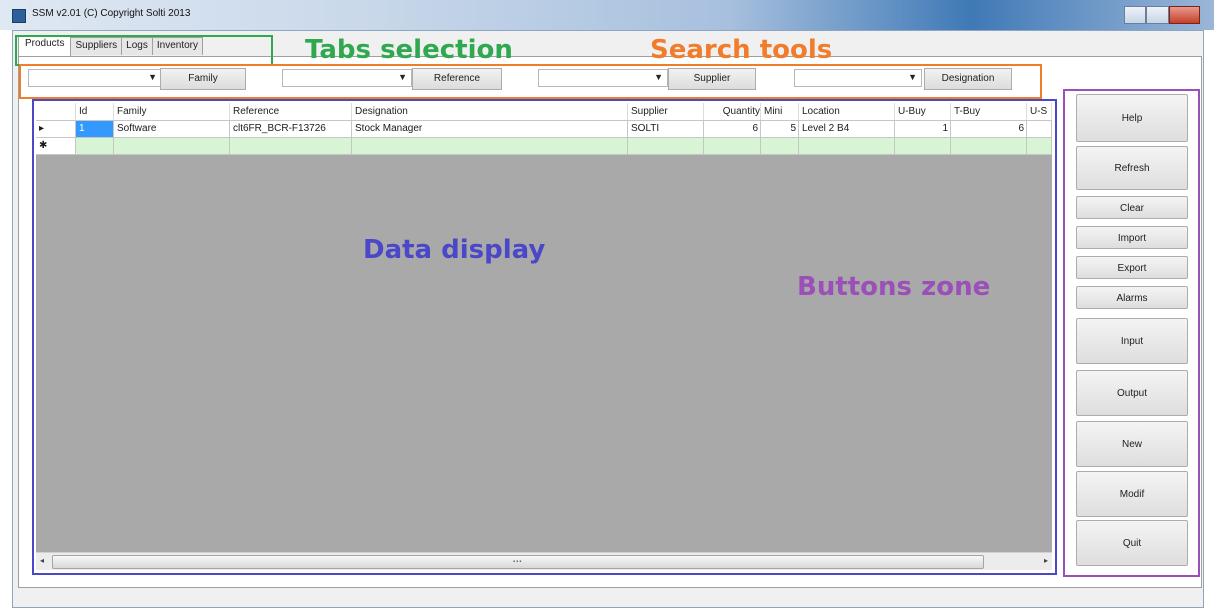 The width and height of the screenshot is (1214, 612). I want to click on quit-button: Quit, so click(1132, 543).